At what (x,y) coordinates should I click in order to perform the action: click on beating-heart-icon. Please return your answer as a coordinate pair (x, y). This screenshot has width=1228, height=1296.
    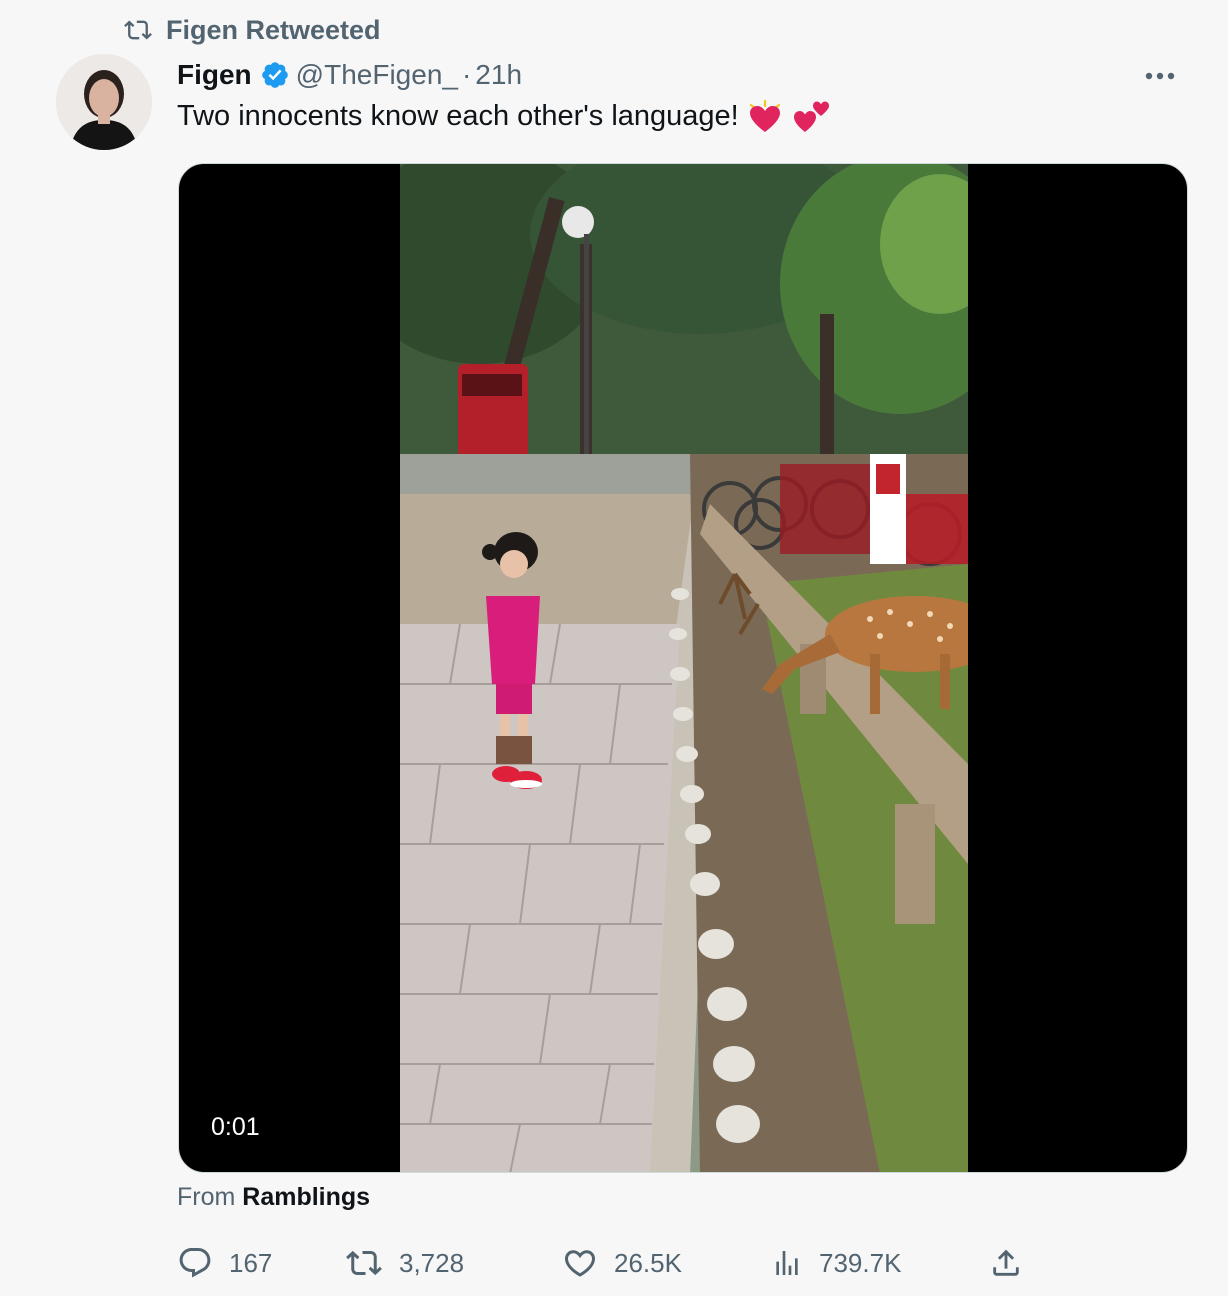
    Looking at the image, I should click on (765, 116).